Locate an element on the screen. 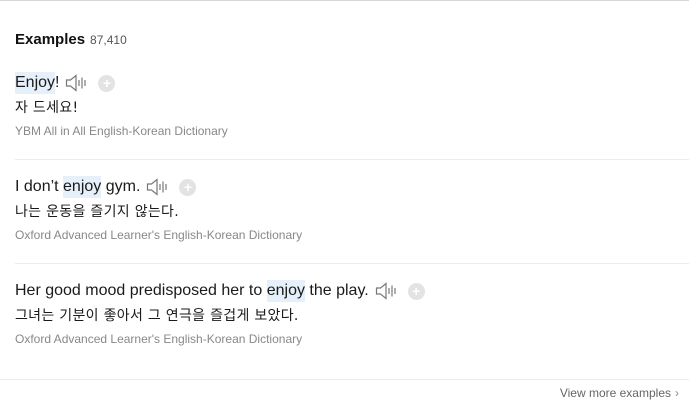 The height and width of the screenshot is (409, 689). sentence-text-pre: Her good mood predisposed her to is located at coordinates (141, 290).